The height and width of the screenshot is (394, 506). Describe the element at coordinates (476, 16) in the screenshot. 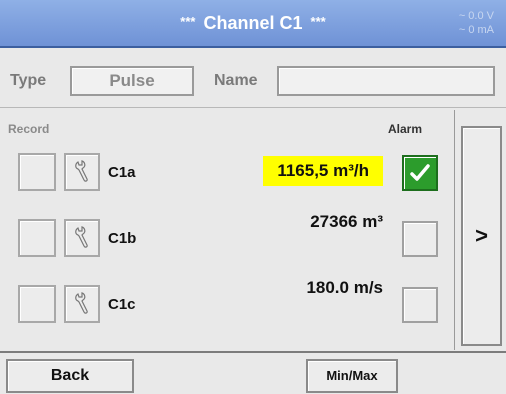

I see `voltage-readout: ~ 0.0 V` at that location.